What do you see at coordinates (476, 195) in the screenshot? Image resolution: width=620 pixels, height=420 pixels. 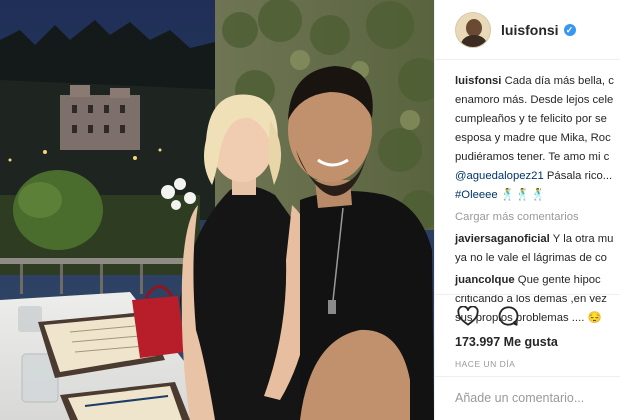 I see `hashtag-link: #Oleeee` at bounding box center [476, 195].